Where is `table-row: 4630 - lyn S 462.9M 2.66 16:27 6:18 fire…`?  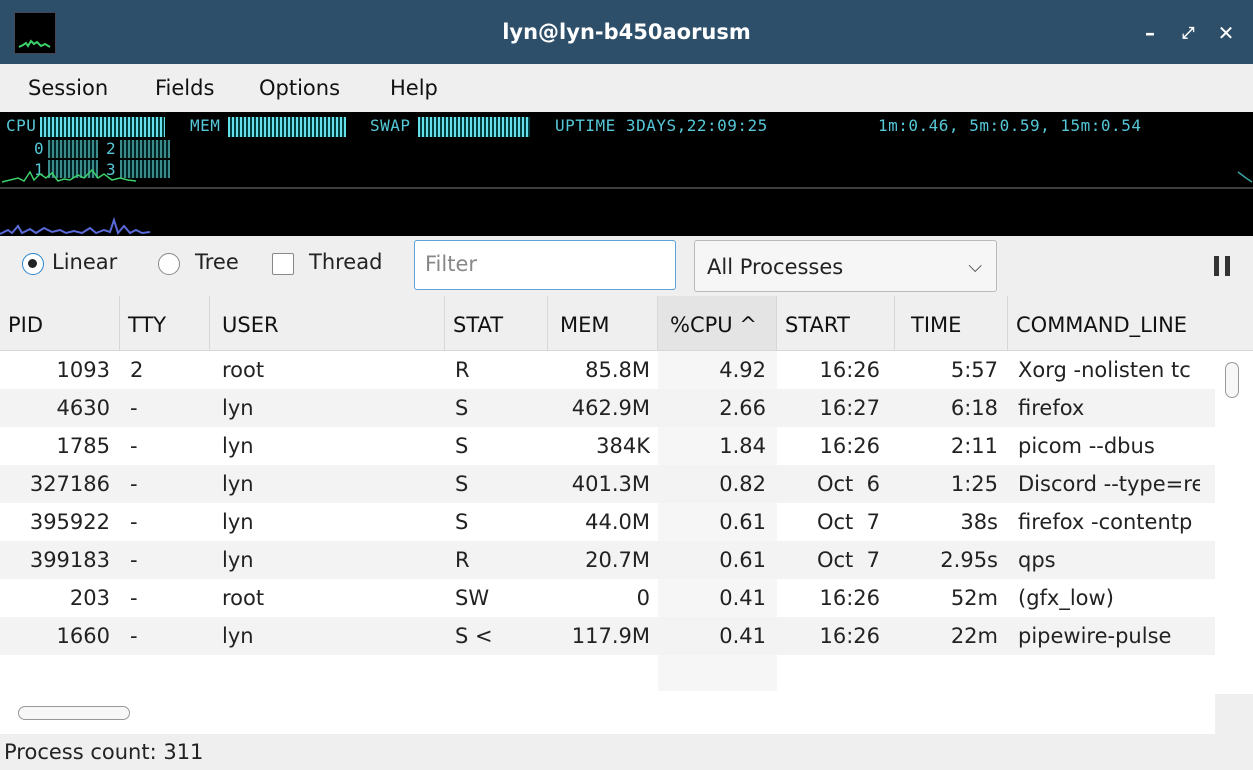
table-row: 4630 - lyn S 462.9M 2.66 16:27 6:18 fire… is located at coordinates (607, 408).